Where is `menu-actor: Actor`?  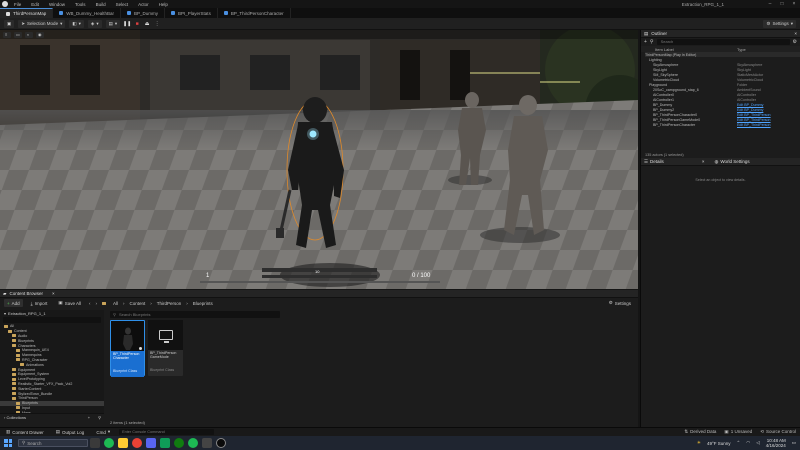 menu-actor: Actor is located at coordinates (143, 4).